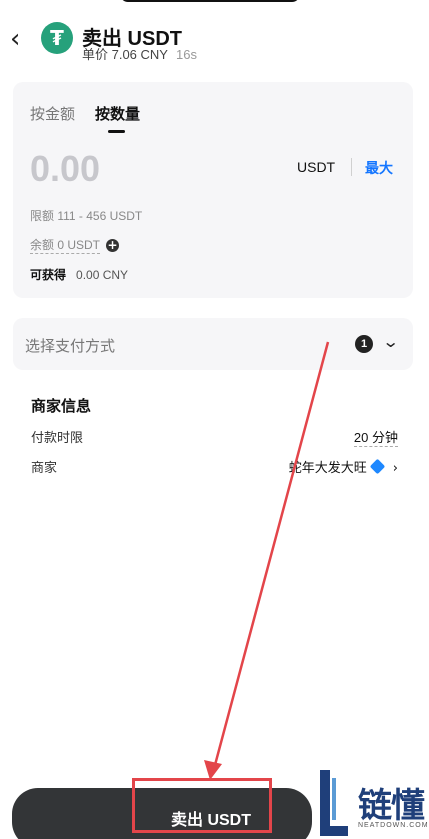  I want to click on annotation-arrow-line, so click(271, 553).